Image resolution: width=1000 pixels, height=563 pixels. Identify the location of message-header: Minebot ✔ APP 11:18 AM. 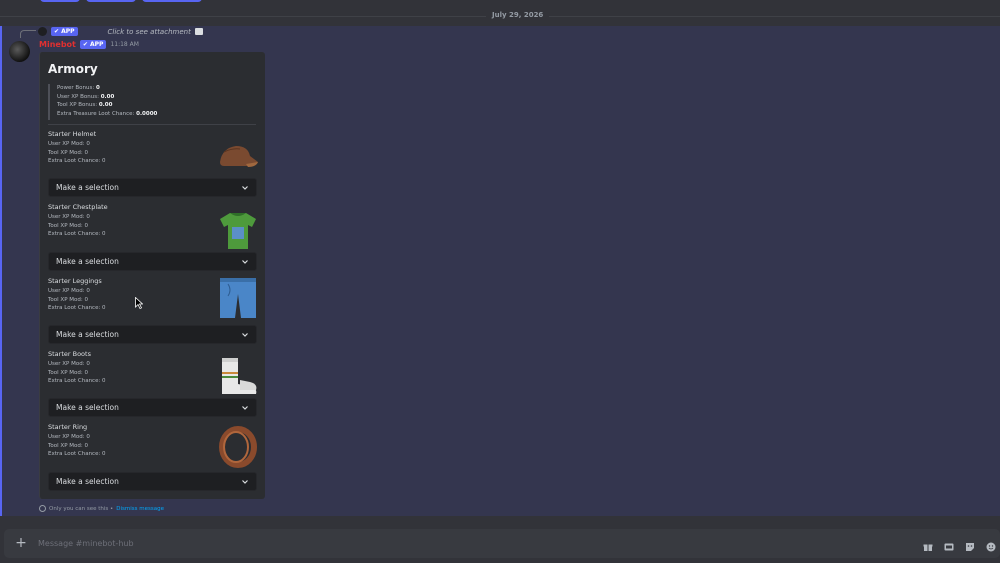
(89, 44).